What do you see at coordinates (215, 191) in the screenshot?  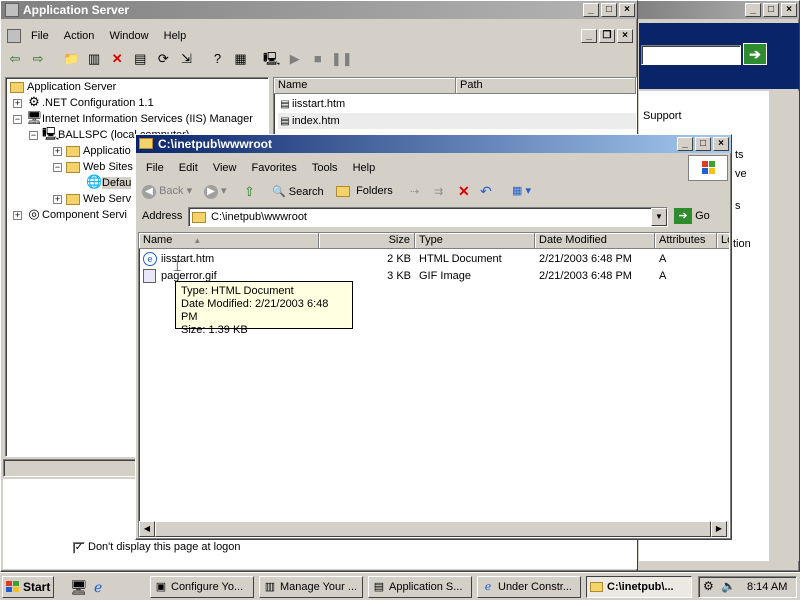 I see `forward-button: ▶ ▾` at bounding box center [215, 191].